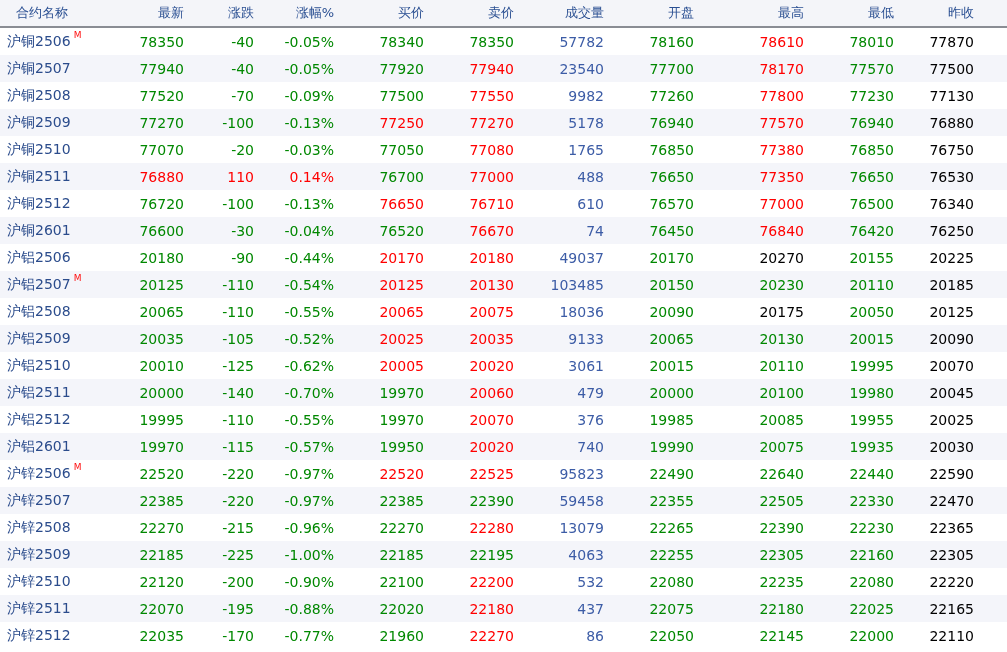  Describe the element at coordinates (491, 176) in the screenshot. I see `table-cell: 77000` at that location.